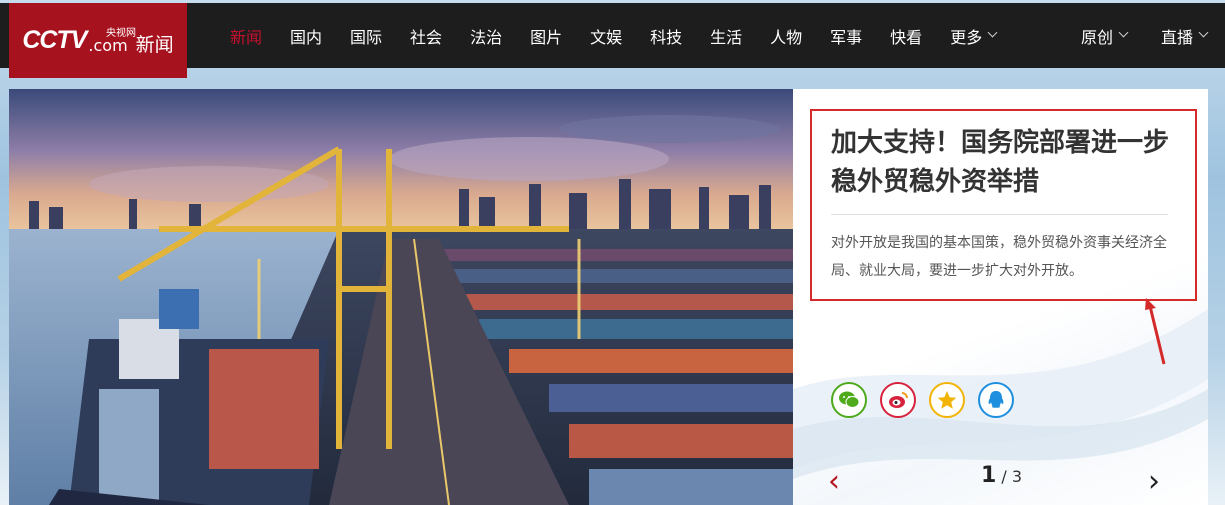  Describe the element at coordinates (1017, 476) in the screenshot. I see `total-slides: 3` at that location.